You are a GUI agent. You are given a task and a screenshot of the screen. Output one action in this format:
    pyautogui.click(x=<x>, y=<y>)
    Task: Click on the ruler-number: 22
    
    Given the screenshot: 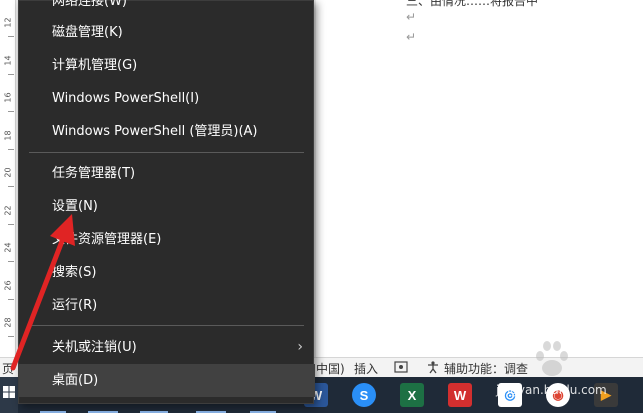 What is the action you would take?
    pyautogui.click(x=8, y=210)
    